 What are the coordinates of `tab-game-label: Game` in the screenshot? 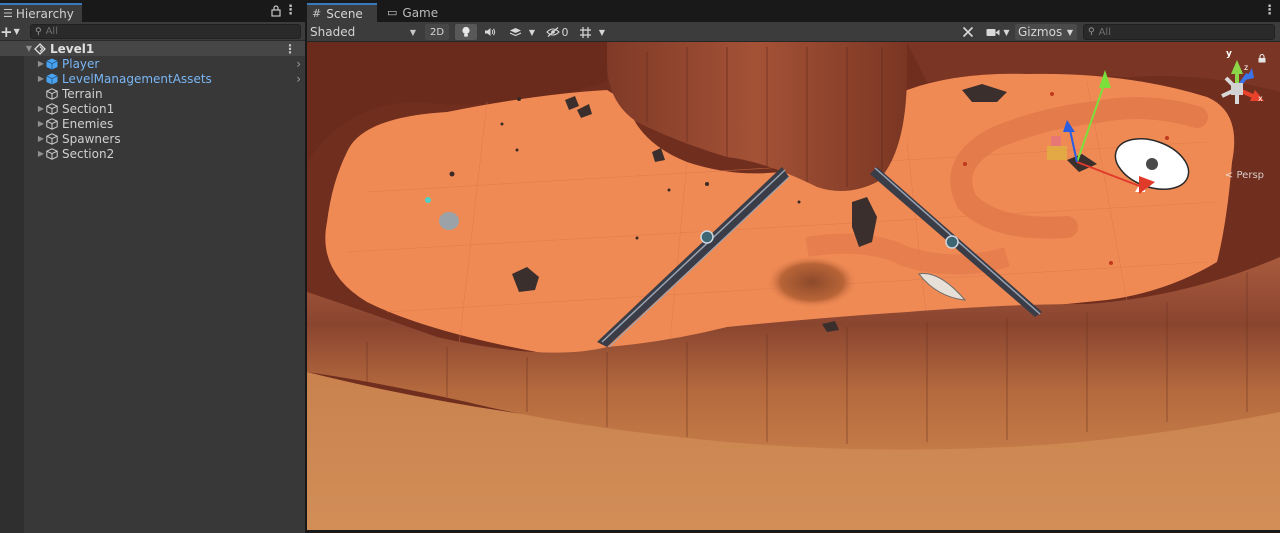 It's located at (420, 12).